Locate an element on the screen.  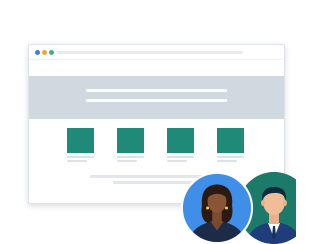
window-minimize-dot-icon is located at coordinates (44, 52).